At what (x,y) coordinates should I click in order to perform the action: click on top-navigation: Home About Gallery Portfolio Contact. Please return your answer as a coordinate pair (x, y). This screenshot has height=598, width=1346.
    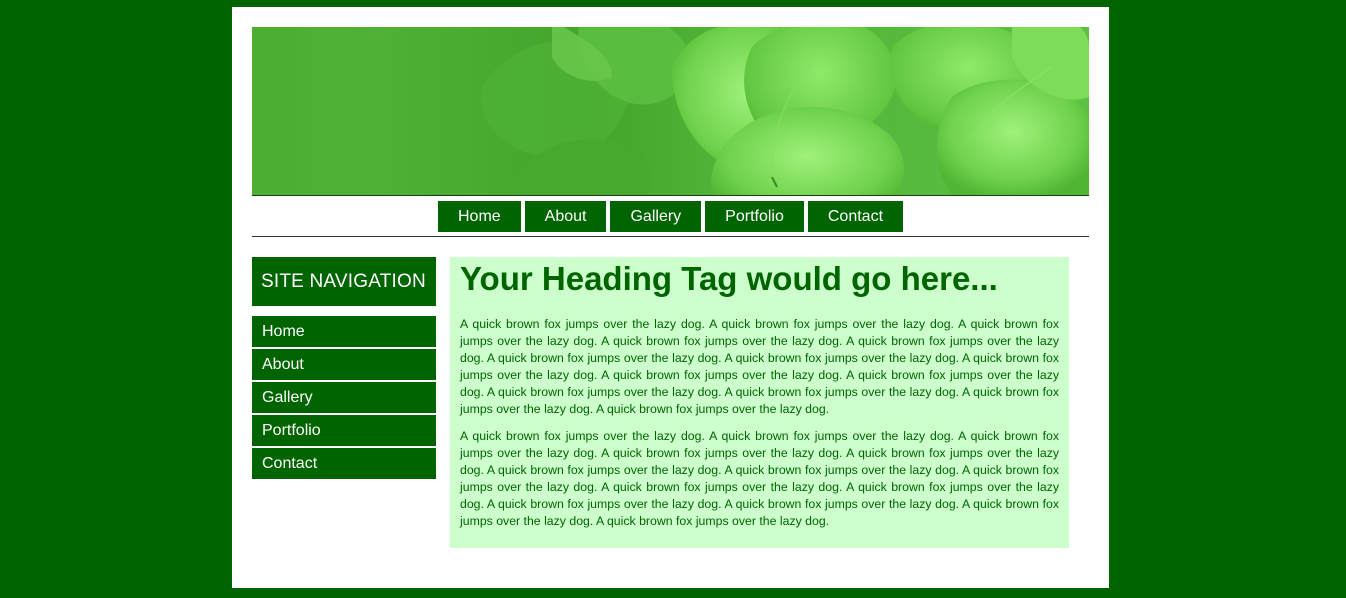
    Looking at the image, I should click on (670, 219).